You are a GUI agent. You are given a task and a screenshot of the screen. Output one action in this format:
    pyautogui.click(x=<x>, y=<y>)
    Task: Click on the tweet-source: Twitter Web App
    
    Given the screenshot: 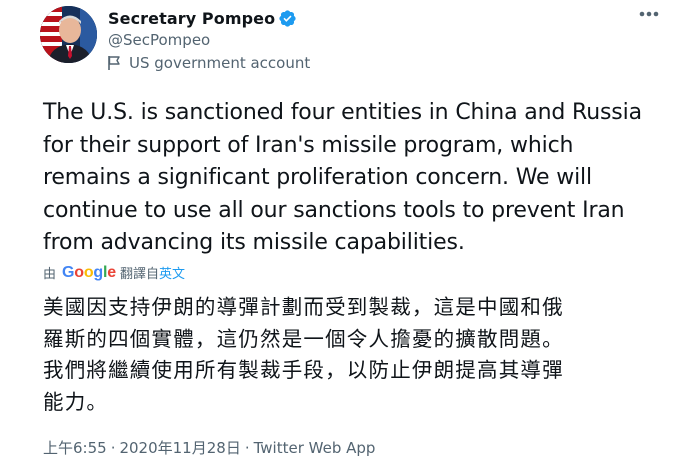 What is the action you would take?
    pyautogui.click(x=315, y=448)
    